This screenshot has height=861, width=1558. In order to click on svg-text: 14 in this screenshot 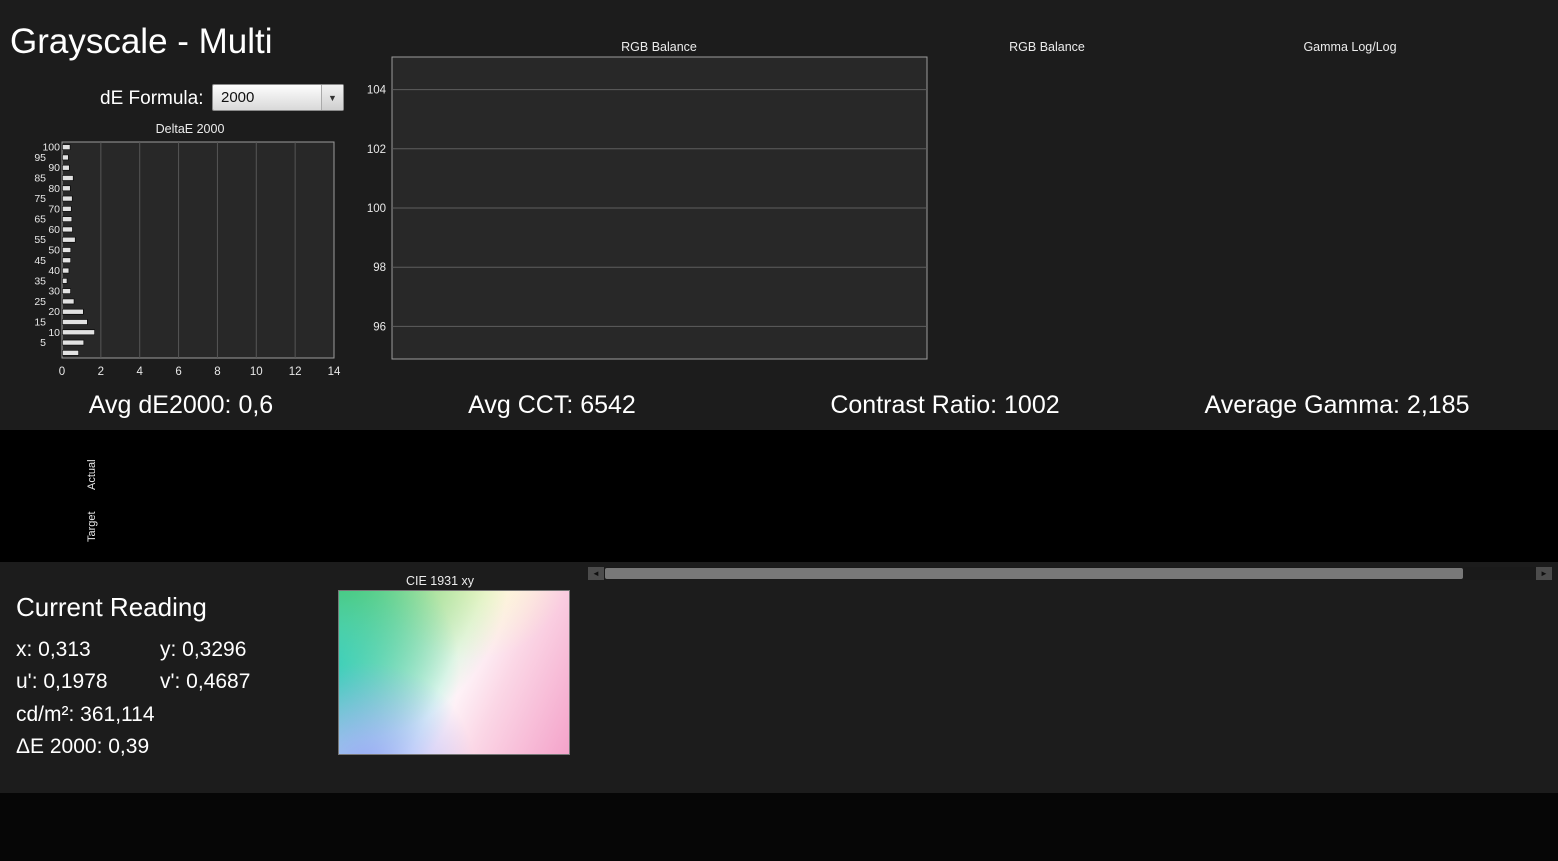, I will do `click(334, 372)`.